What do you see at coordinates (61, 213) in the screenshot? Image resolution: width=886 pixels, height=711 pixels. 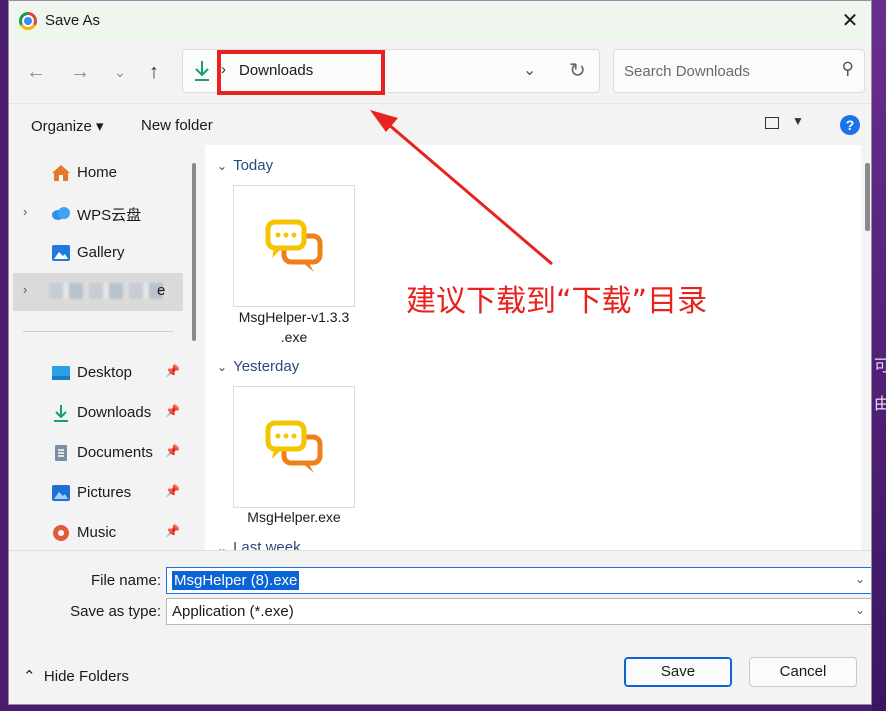 I see `cloud-icon` at bounding box center [61, 213].